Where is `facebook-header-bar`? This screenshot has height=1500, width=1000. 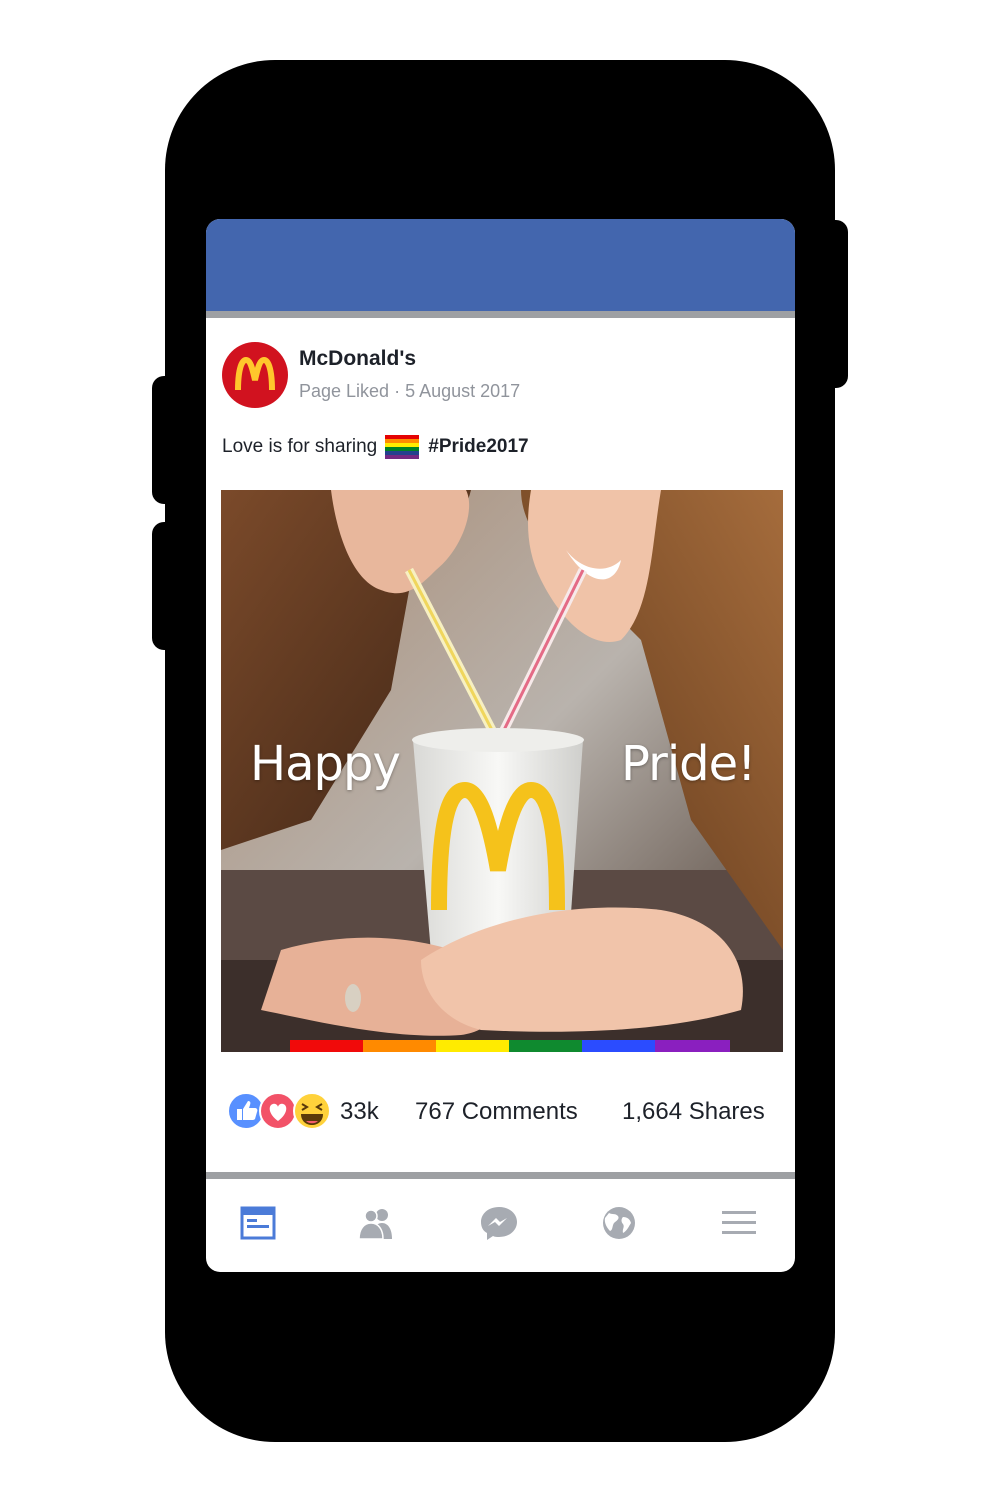 facebook-header-bar is located at coordinates (500, 265).